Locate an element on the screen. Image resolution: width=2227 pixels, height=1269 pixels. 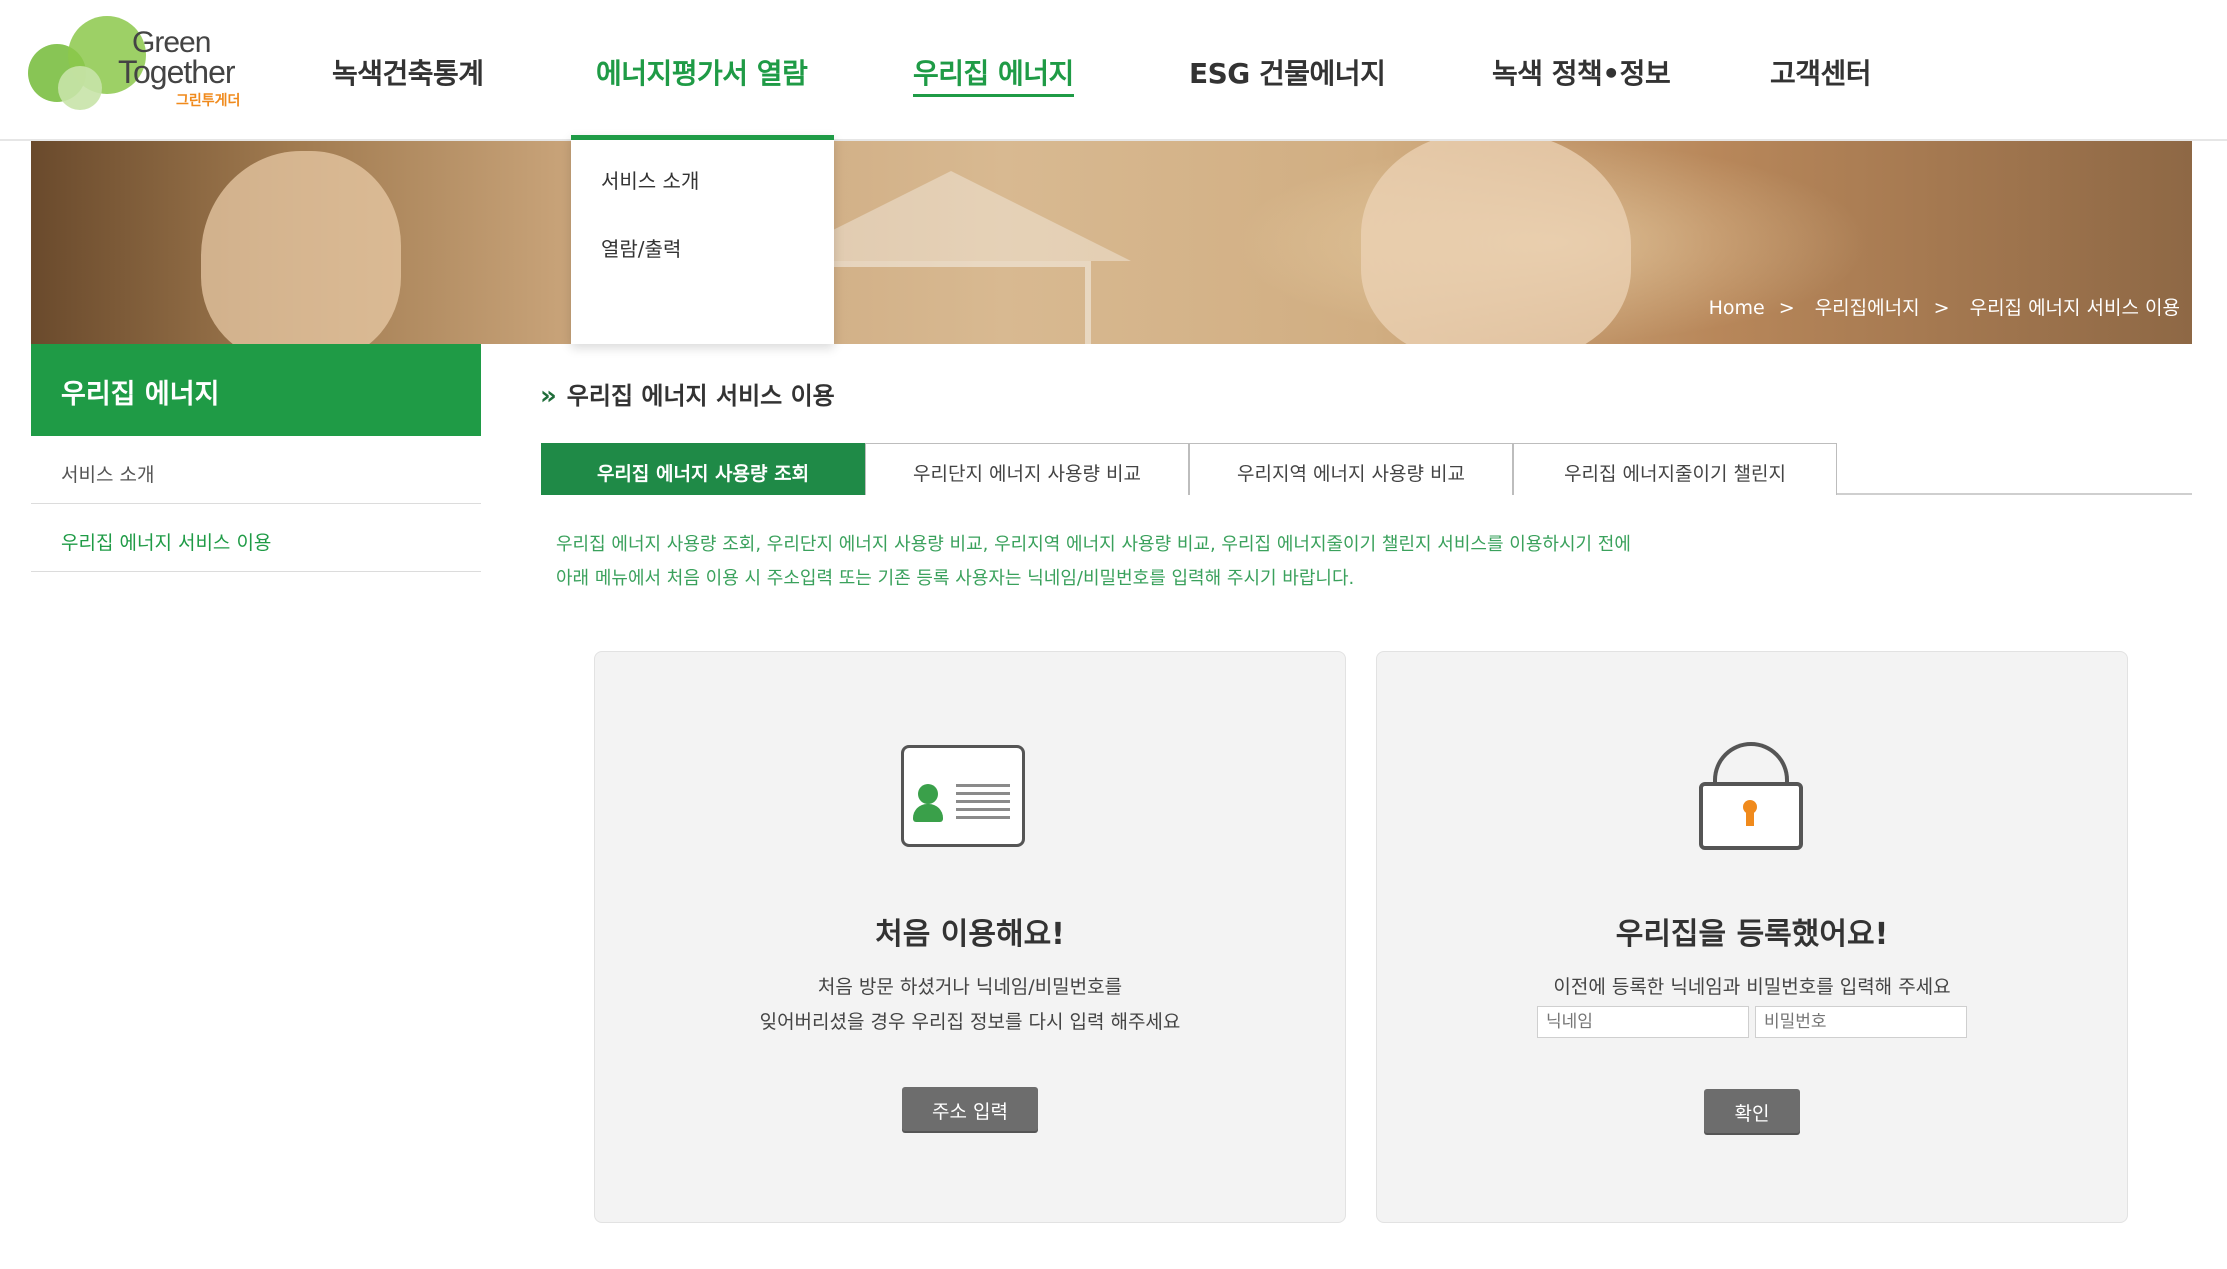
gnb-item-green-building-stats: 녹색건축통계 is located at coordinates (408, 72).